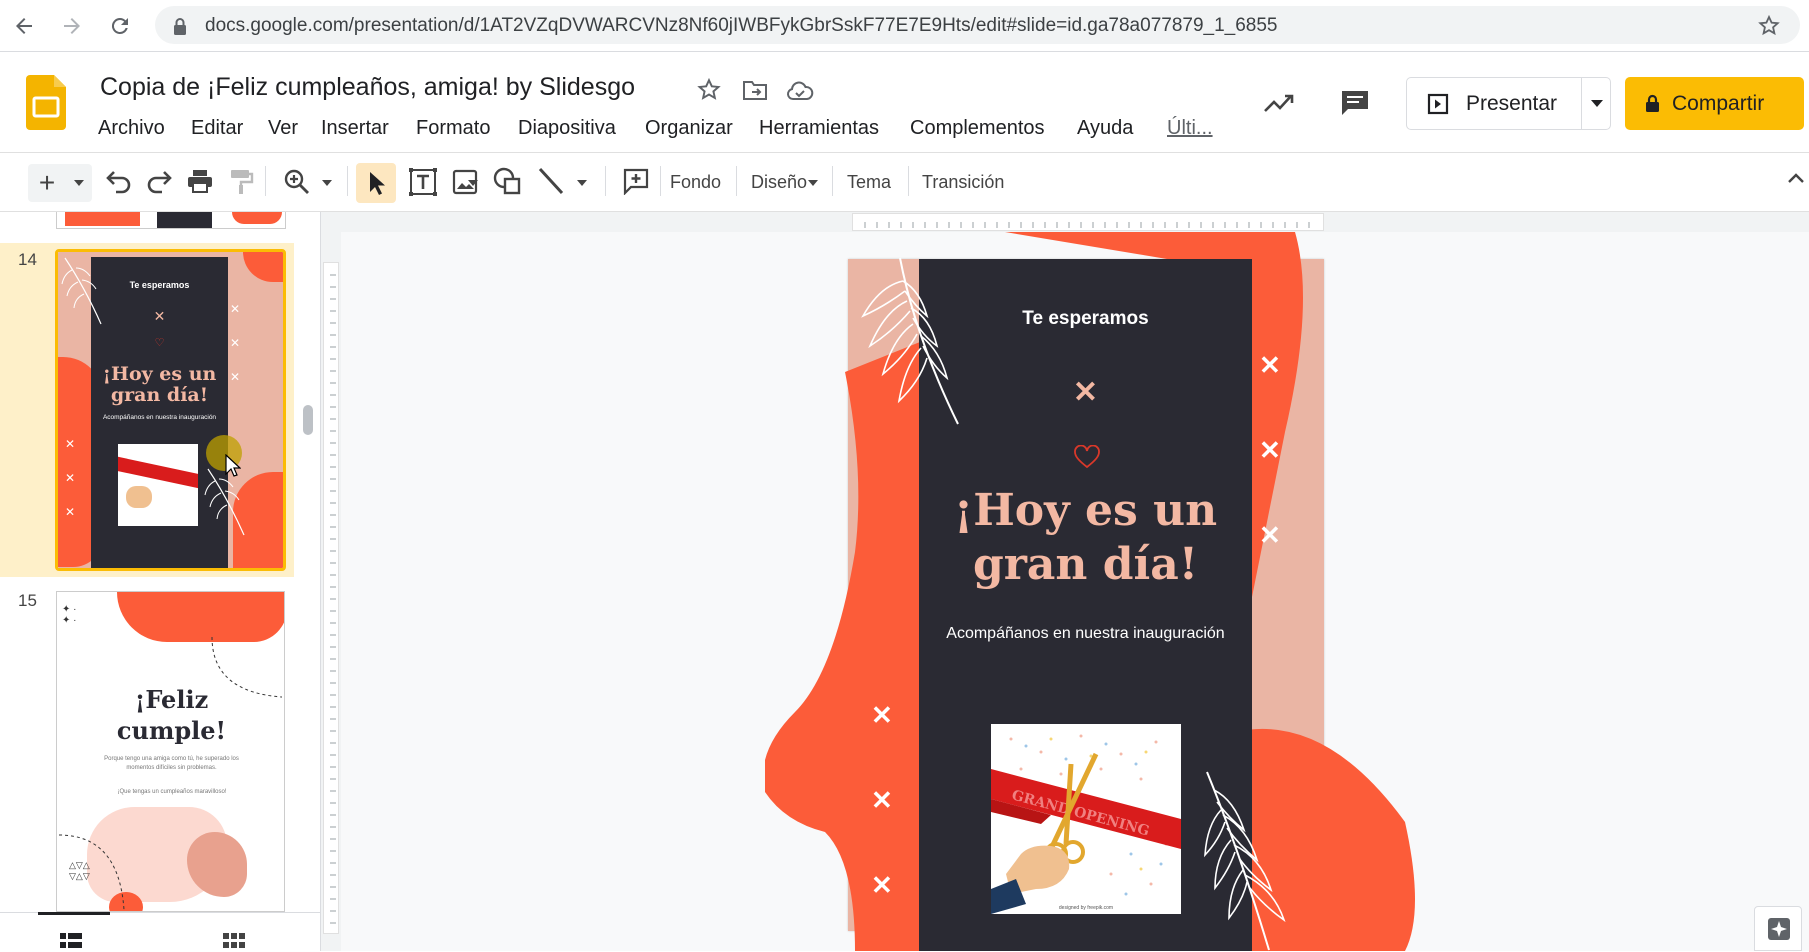 The image size is (1809, 952). I want to click on explore-button, so click(1778, 928).